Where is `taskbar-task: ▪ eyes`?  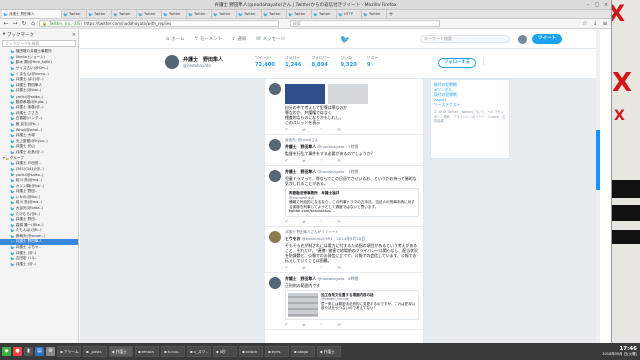
taskbar-task: ▪ eyes is located at coordinates (277, 351).